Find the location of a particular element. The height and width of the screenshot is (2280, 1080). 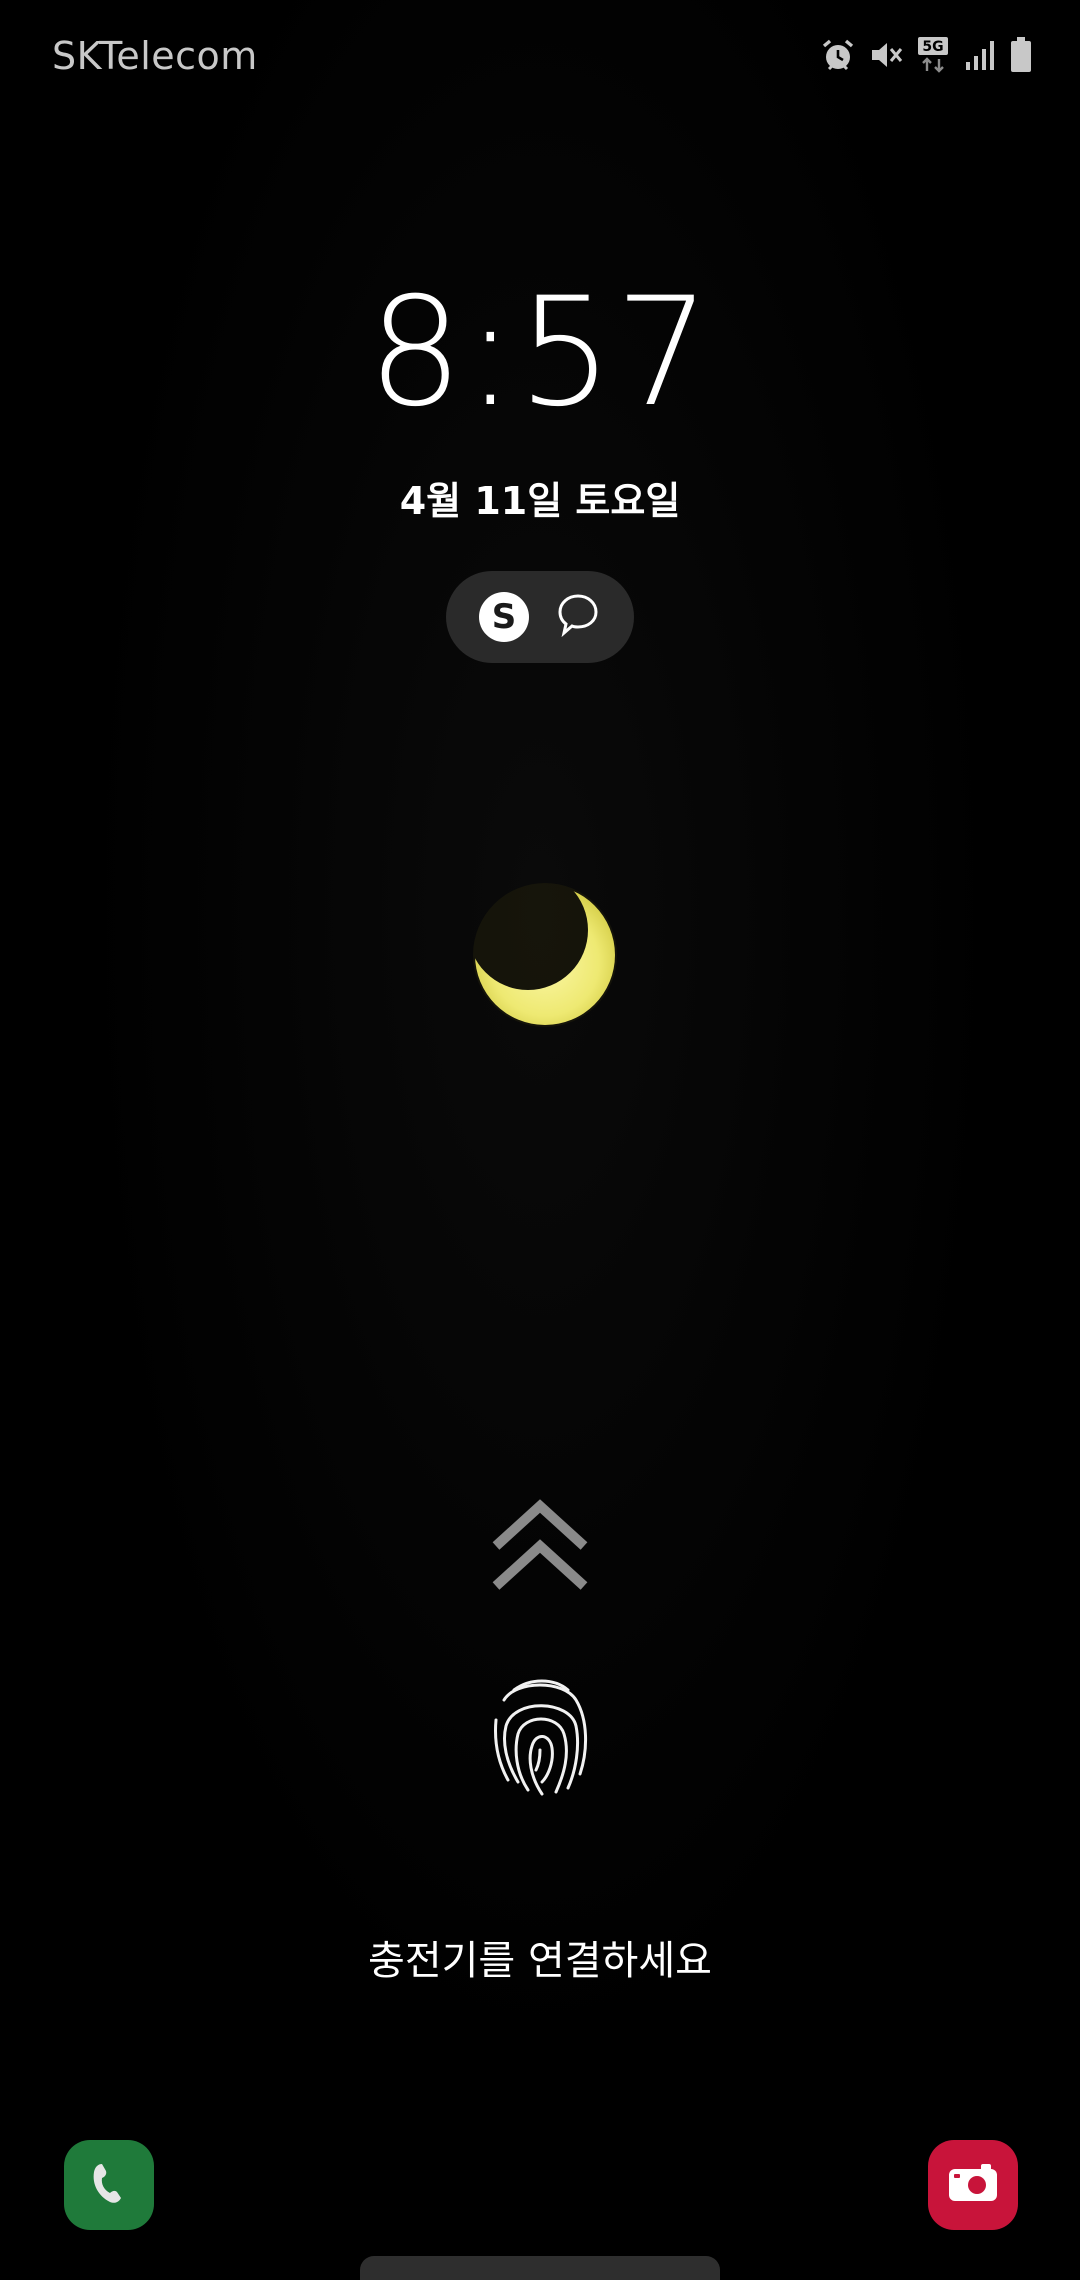

camera-shortcut-button is located at coordinates (973, 2185).